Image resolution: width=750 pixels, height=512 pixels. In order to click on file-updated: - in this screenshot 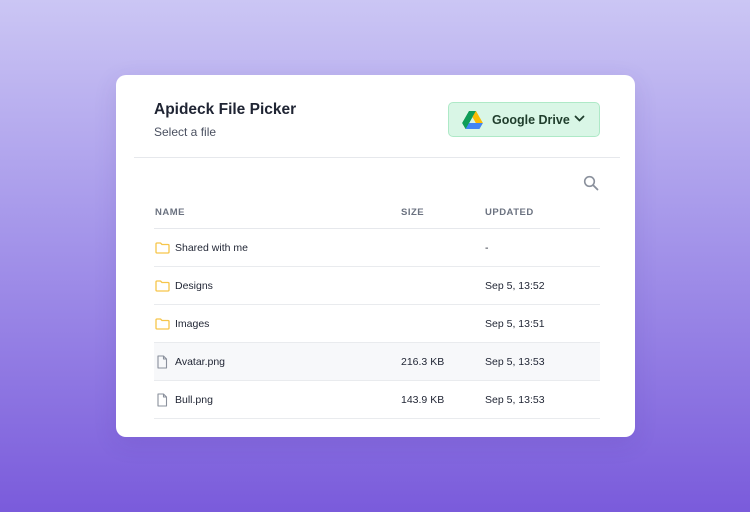, I will do `click(487, 247)`.